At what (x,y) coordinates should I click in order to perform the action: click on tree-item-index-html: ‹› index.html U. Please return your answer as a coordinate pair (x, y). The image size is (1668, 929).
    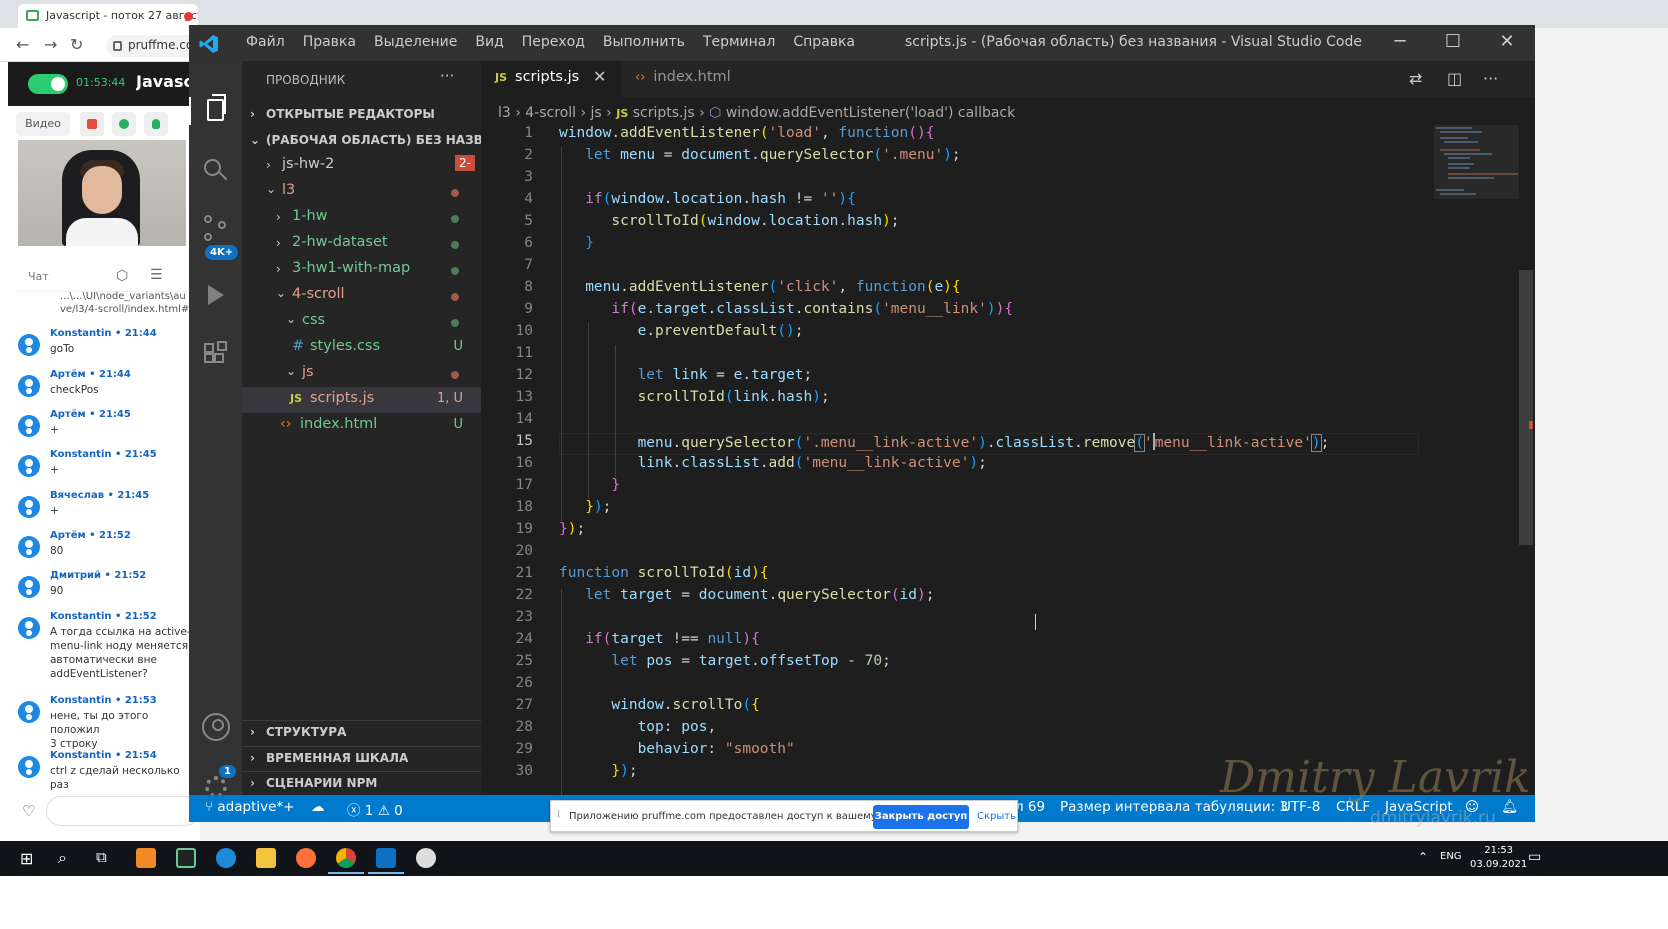
    Looking at the image, I should click on (361, 426).